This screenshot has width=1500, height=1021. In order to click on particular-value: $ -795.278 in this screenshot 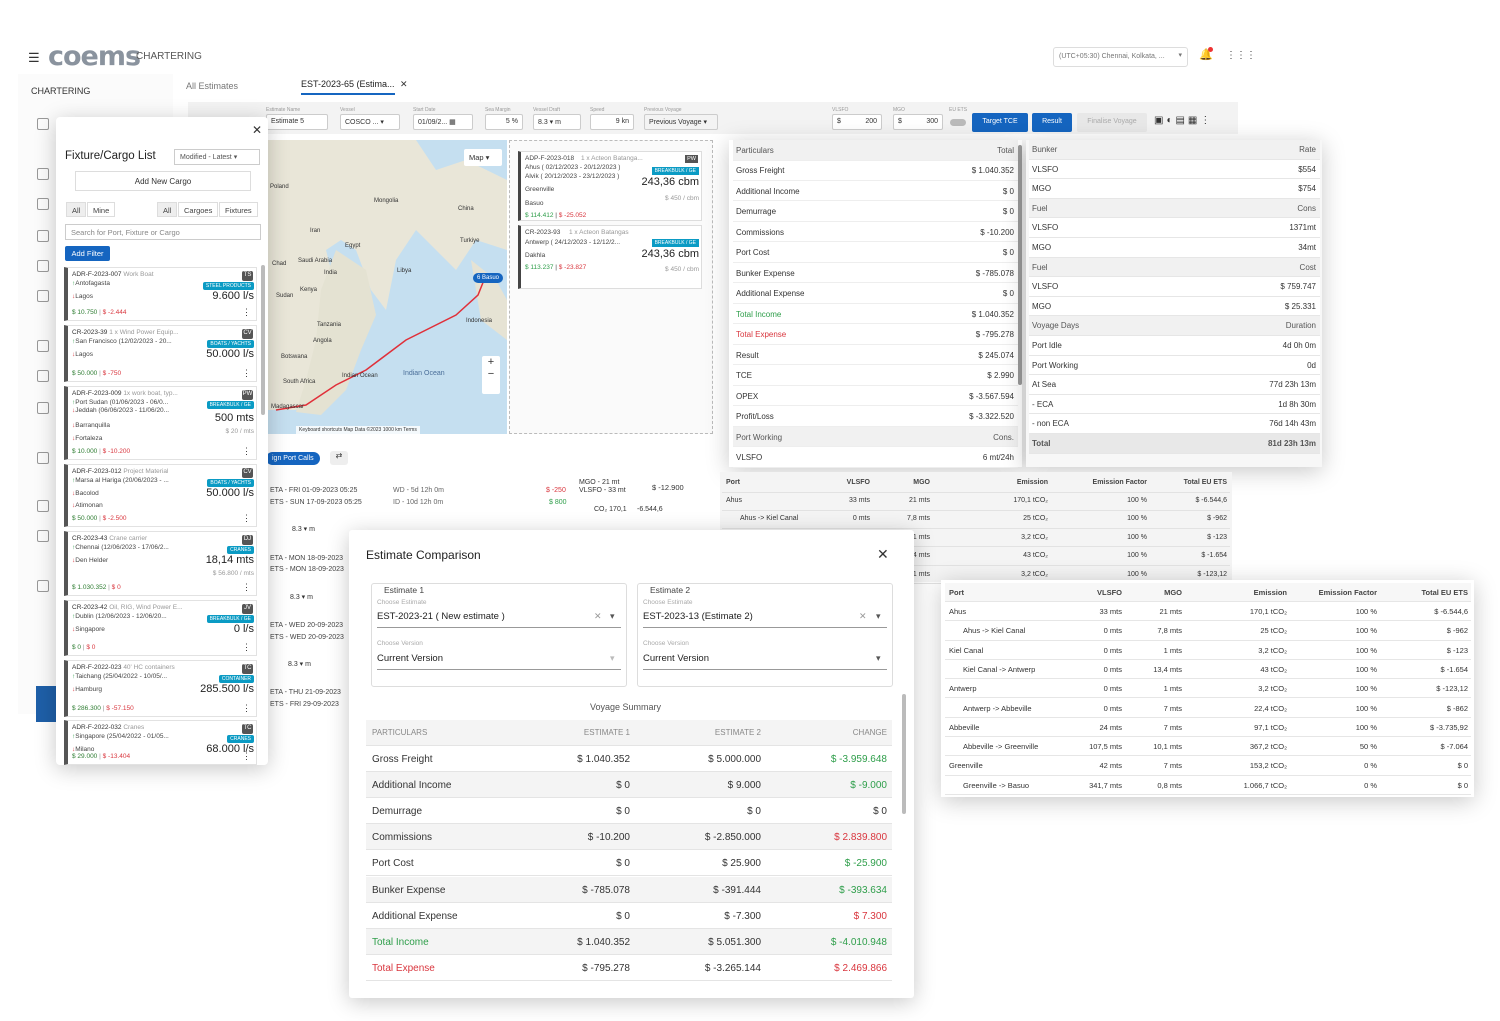, I will do `click(994, 334)`.